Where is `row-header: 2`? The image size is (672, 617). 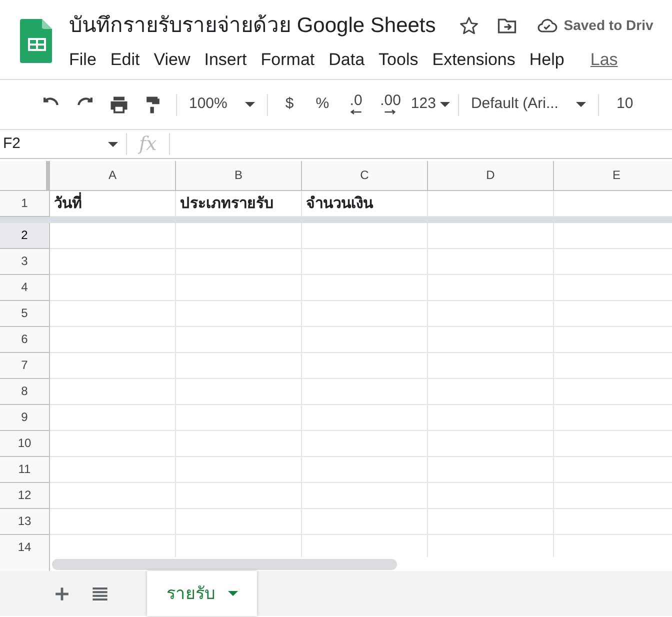
row-header: 2 is located at coordinates (25, 236).